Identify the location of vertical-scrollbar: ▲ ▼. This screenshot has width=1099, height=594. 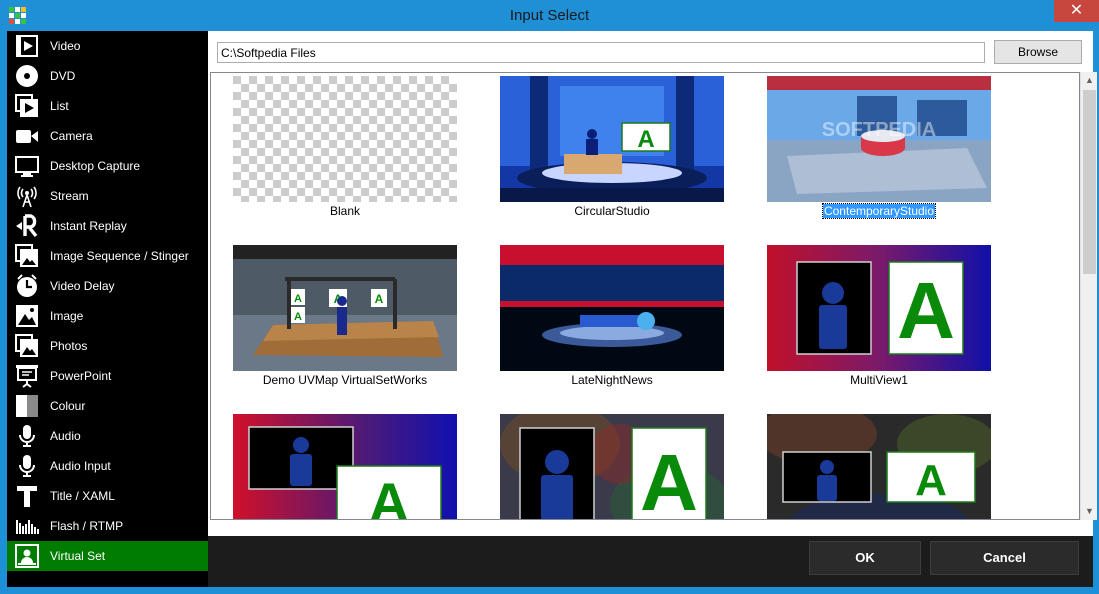
(1088, 296).